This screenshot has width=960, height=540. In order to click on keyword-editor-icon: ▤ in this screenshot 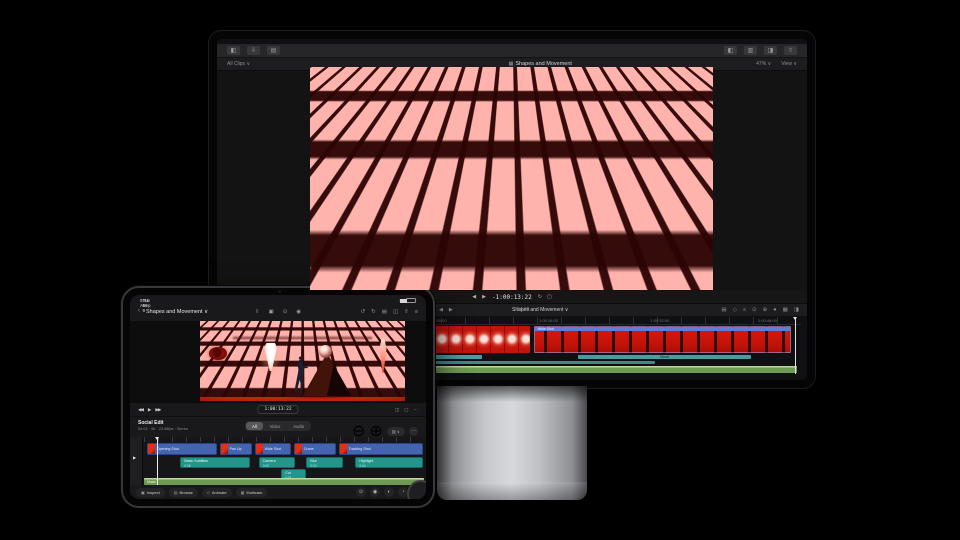, I will do `click(273, 50)`.